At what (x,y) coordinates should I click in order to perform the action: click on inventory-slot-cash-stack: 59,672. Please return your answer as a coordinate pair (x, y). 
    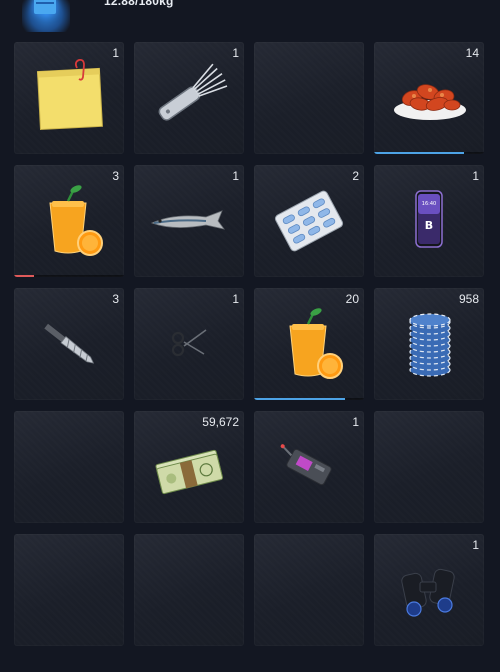
    Looking at the image, I should click on (189, 467).